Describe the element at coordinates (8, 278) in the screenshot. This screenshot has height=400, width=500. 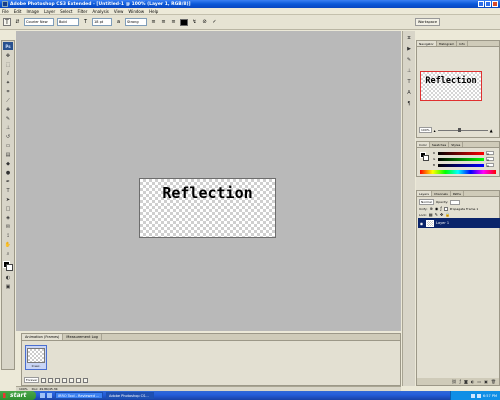
I see `quick-mask-icon: ◐` at that location.